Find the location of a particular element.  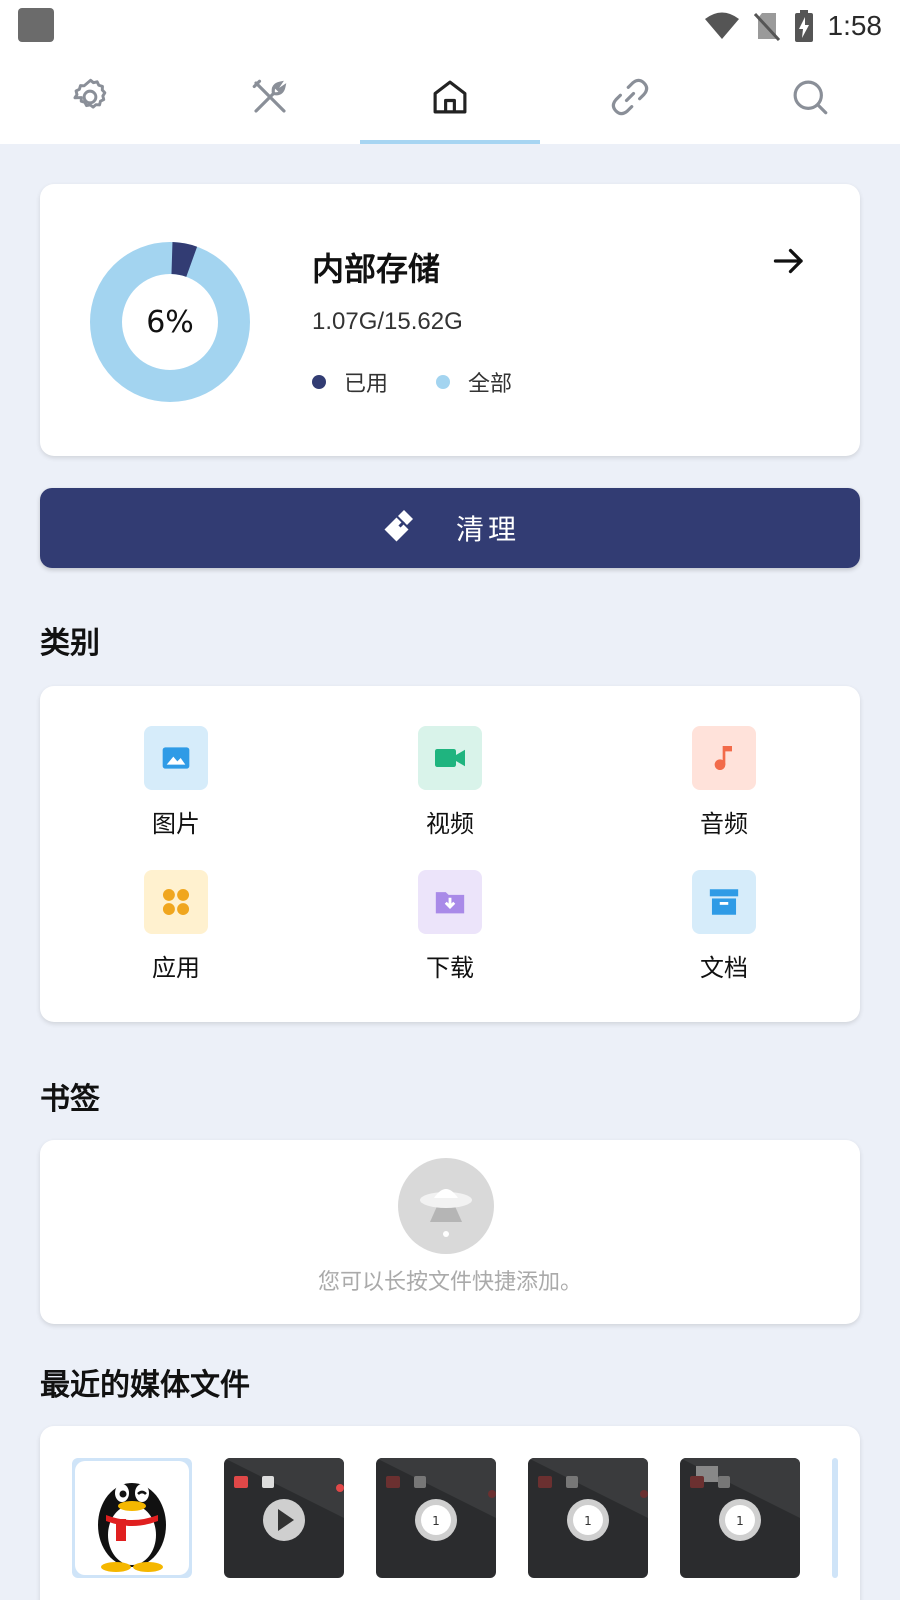

category-videos-icon-bg is located at coordinates (450, 758).